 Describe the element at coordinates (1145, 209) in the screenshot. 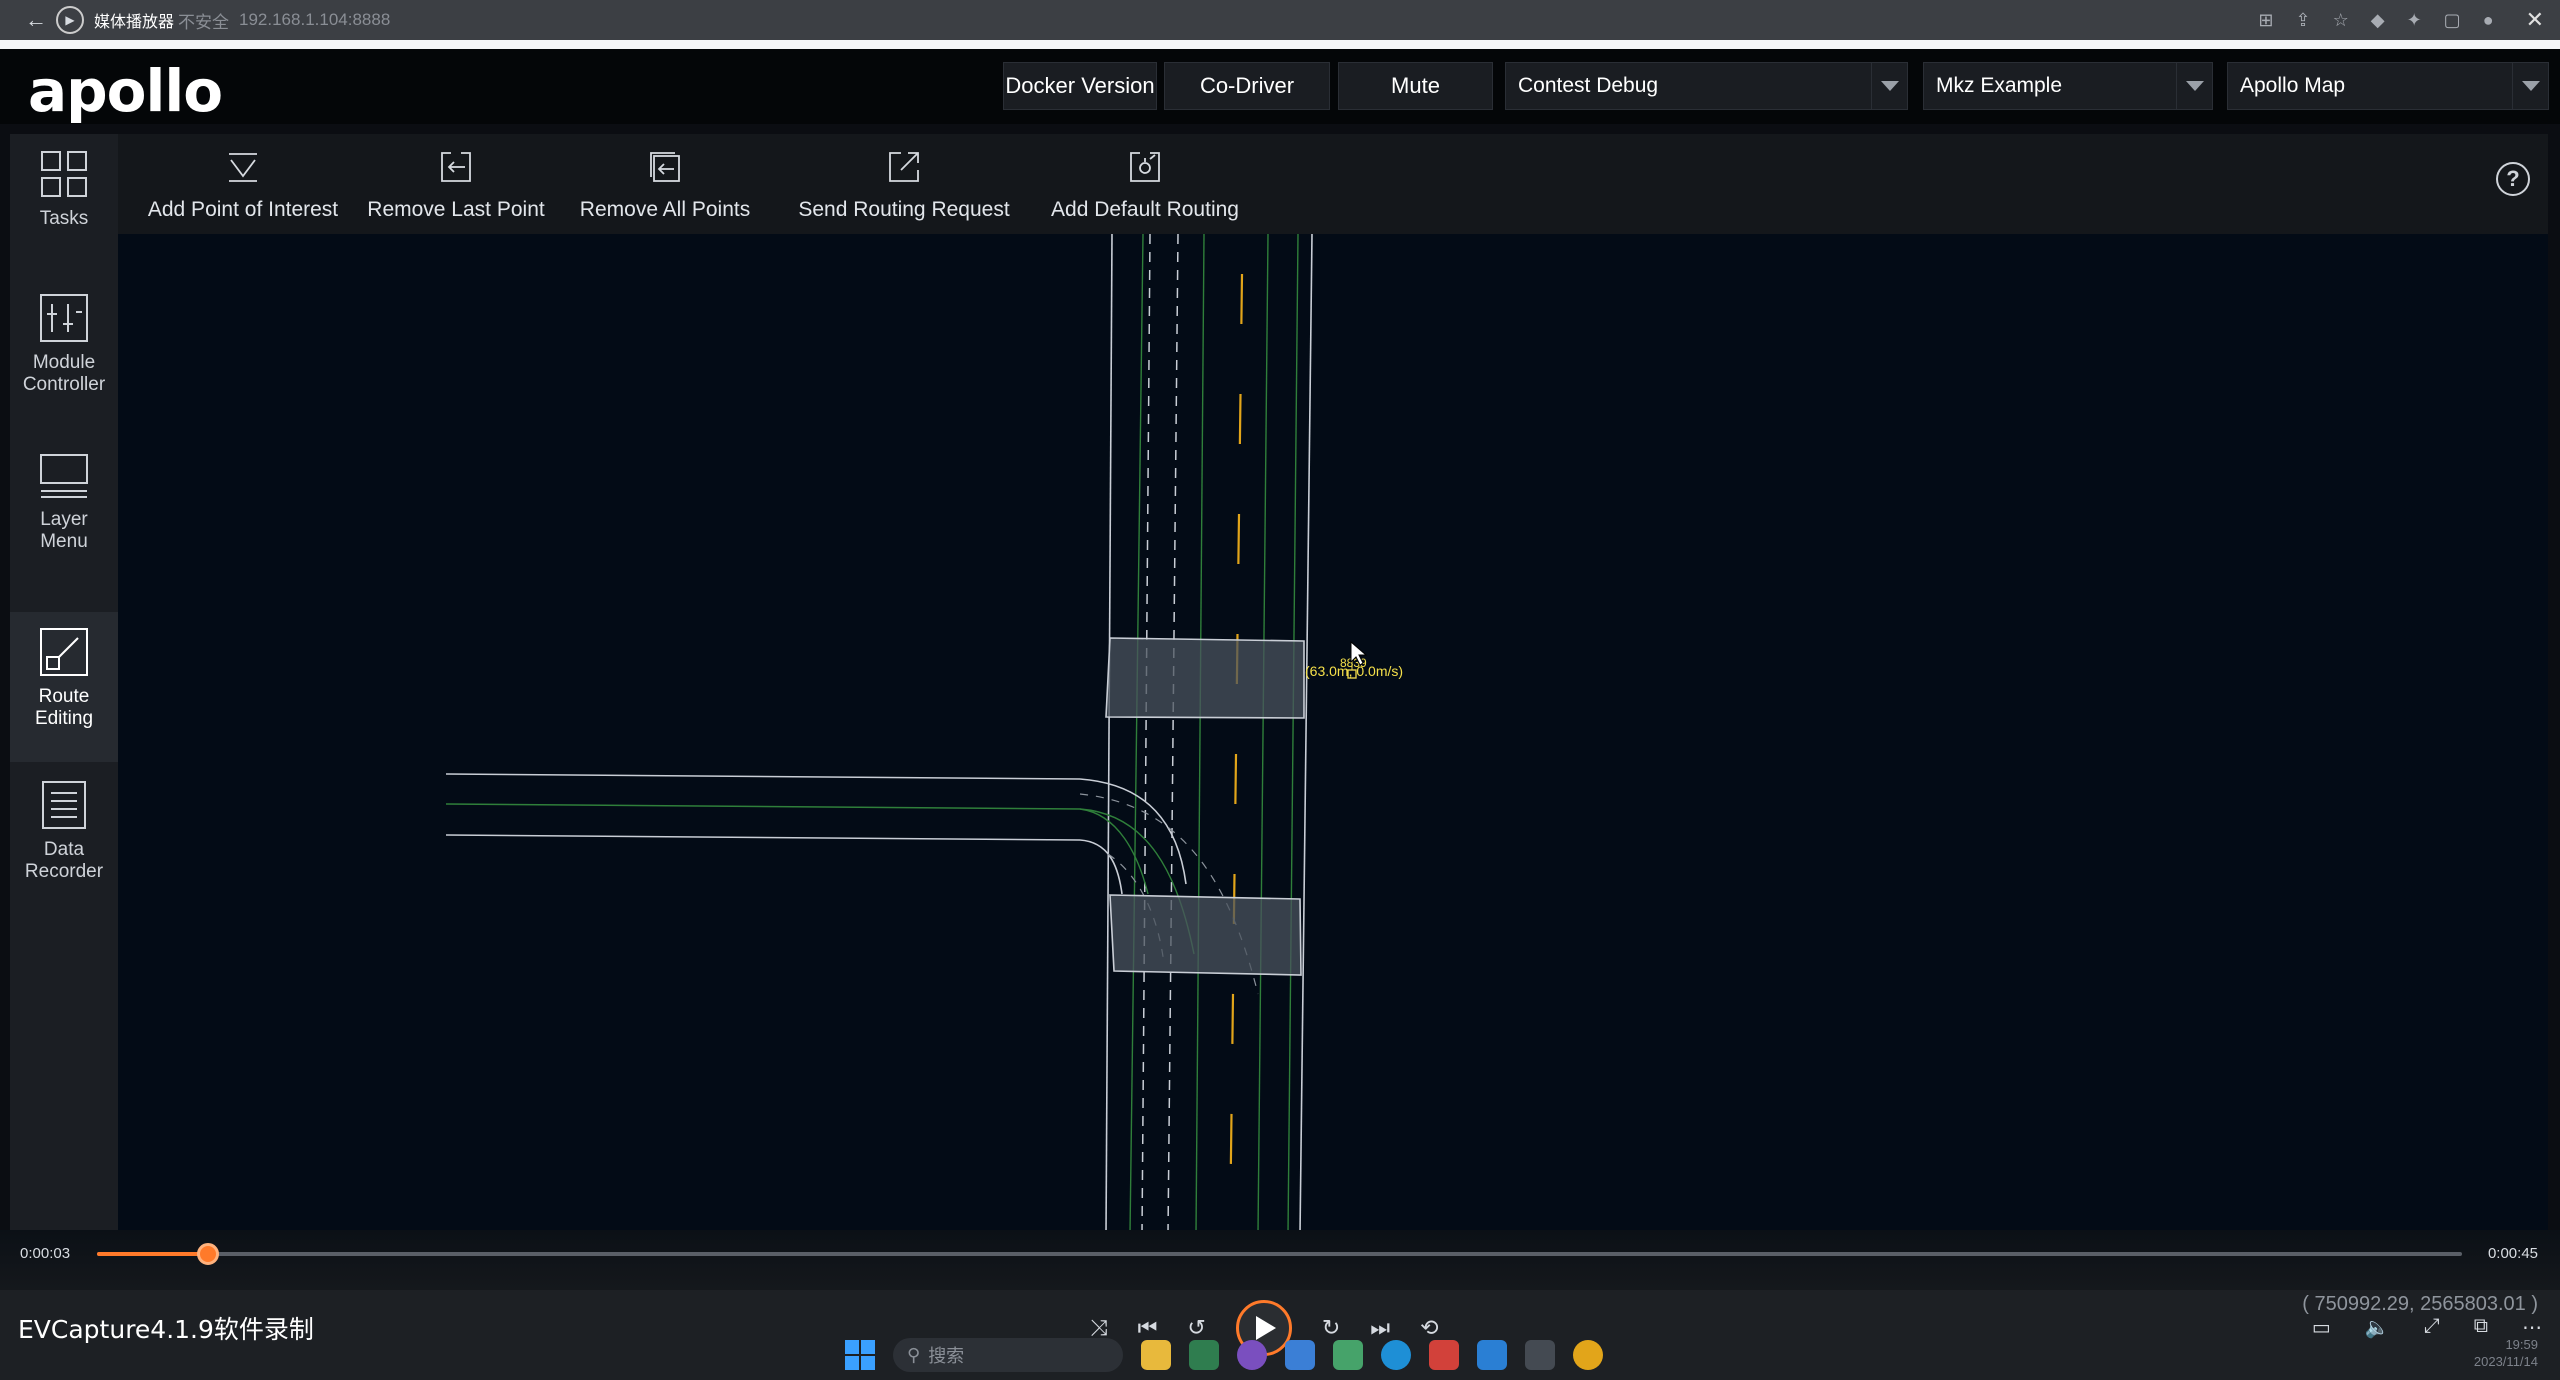

I see `tool-label: Add Default Routing` at that location.